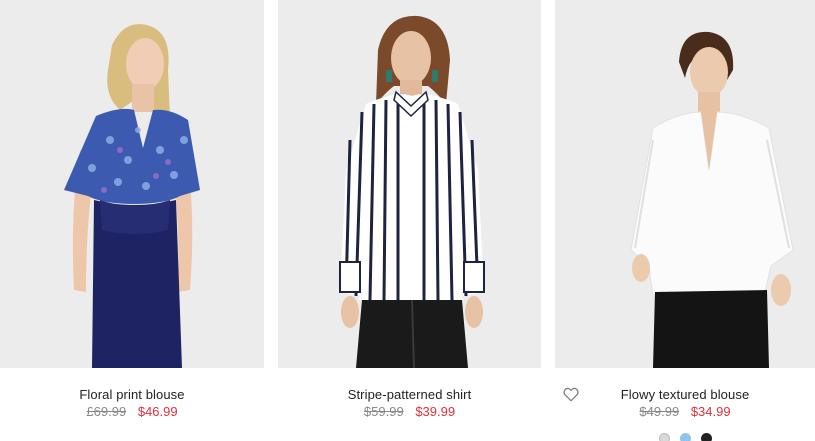 Image resolution: width=815 pixels, height=441 pixels. I want to click on product-name: Flowy textured blouse, so click(685, 395).